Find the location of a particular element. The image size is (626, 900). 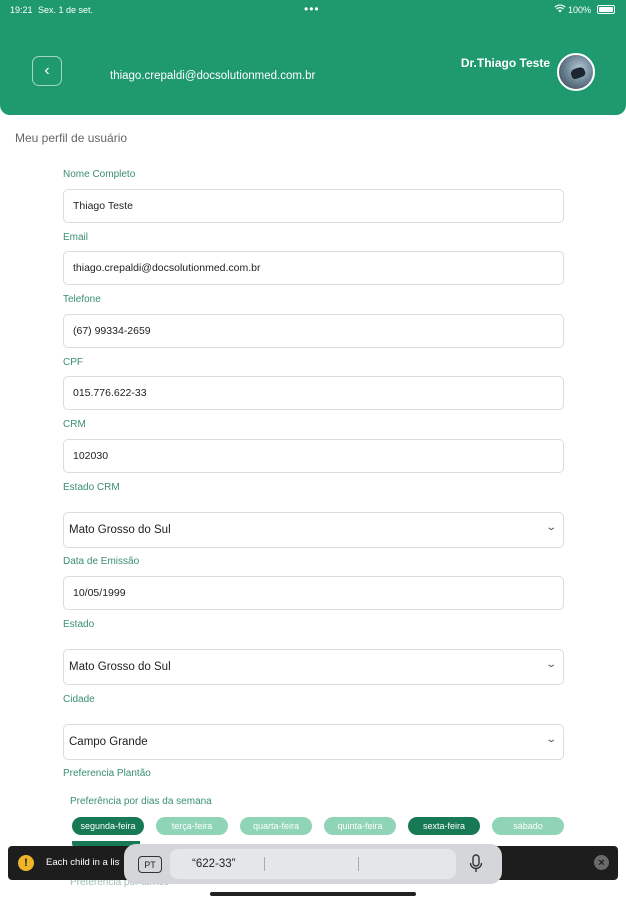

battery-icon is located at coordinates (606, 9).